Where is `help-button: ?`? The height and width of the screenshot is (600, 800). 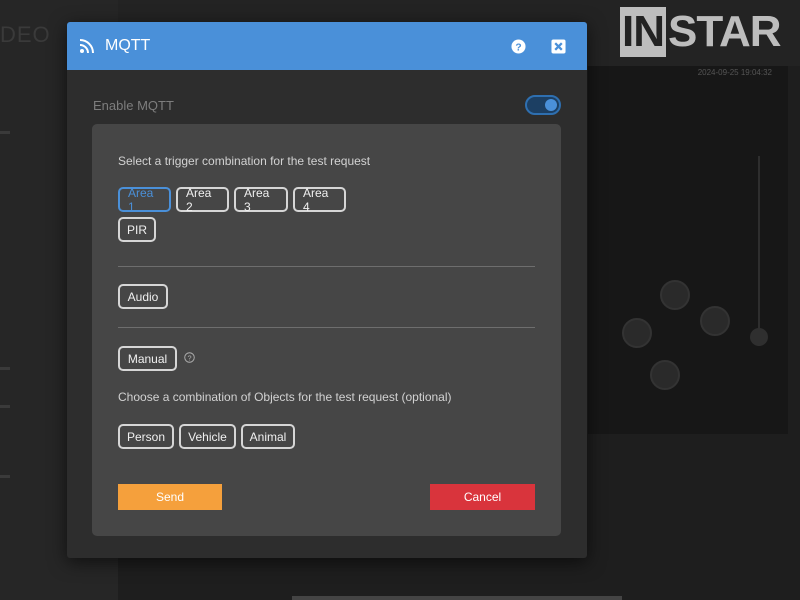 help-button: ? is located at coordinates (518, 46).